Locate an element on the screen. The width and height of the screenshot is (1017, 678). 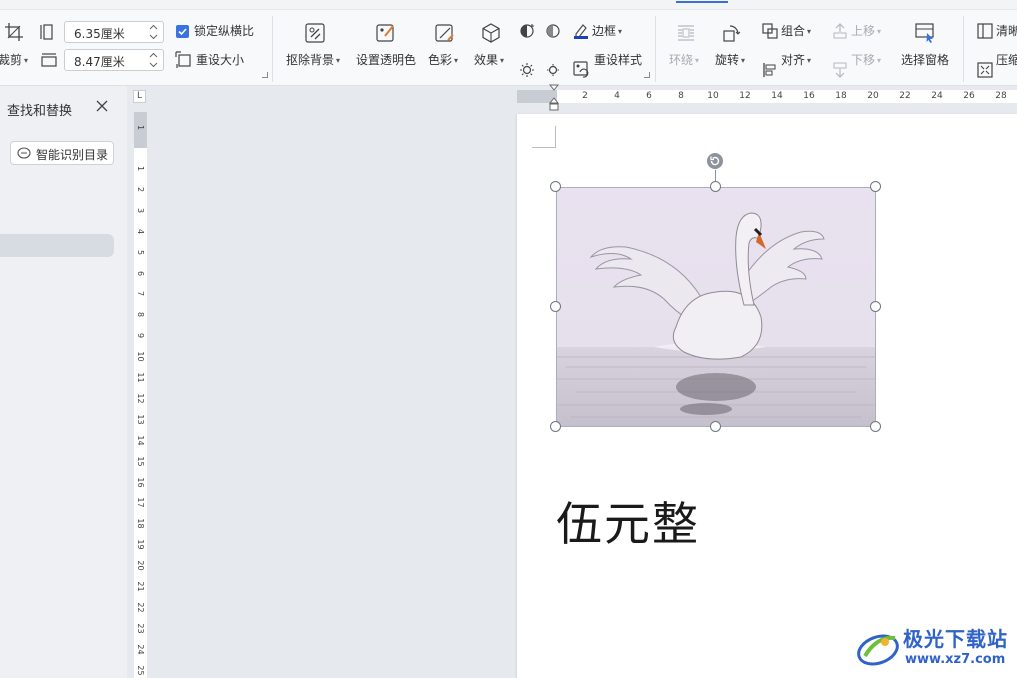
close-icon is located at coordinates (102, 106).